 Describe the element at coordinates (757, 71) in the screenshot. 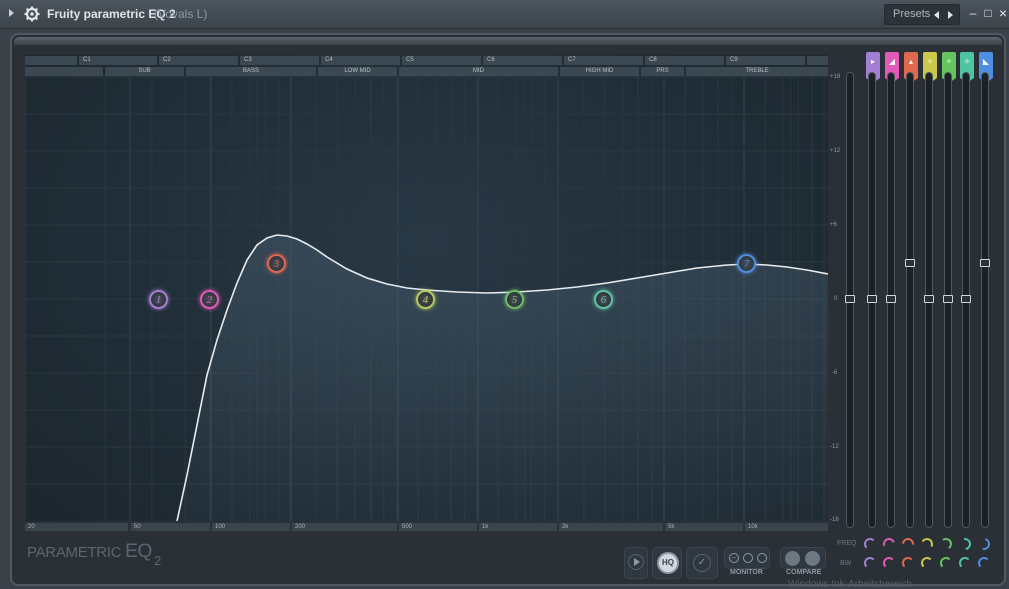

I see `band-cell-treble: TREBLE` at that location.